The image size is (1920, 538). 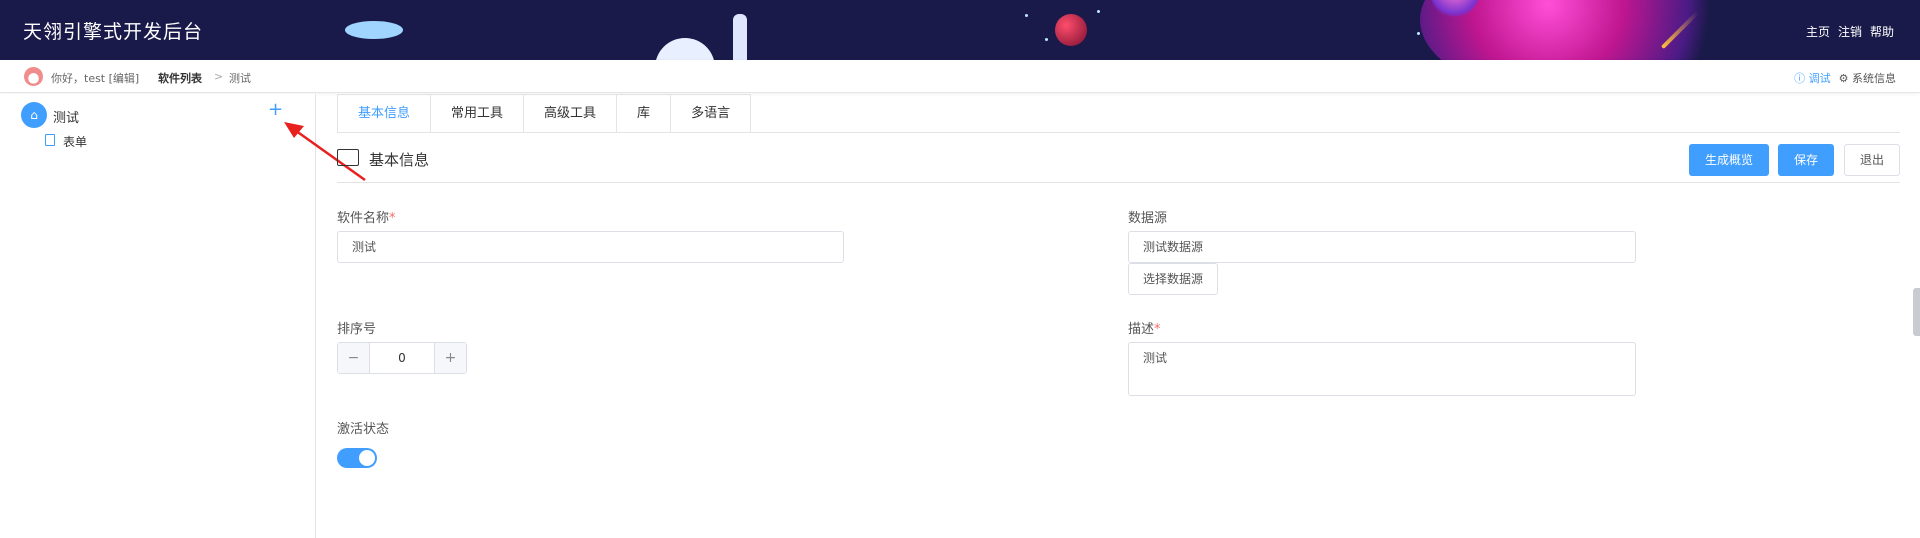 What do you see at coordinates (644, 114) in the screenshot?
I see `tab-library: 库` at bounding box center [644, 114].